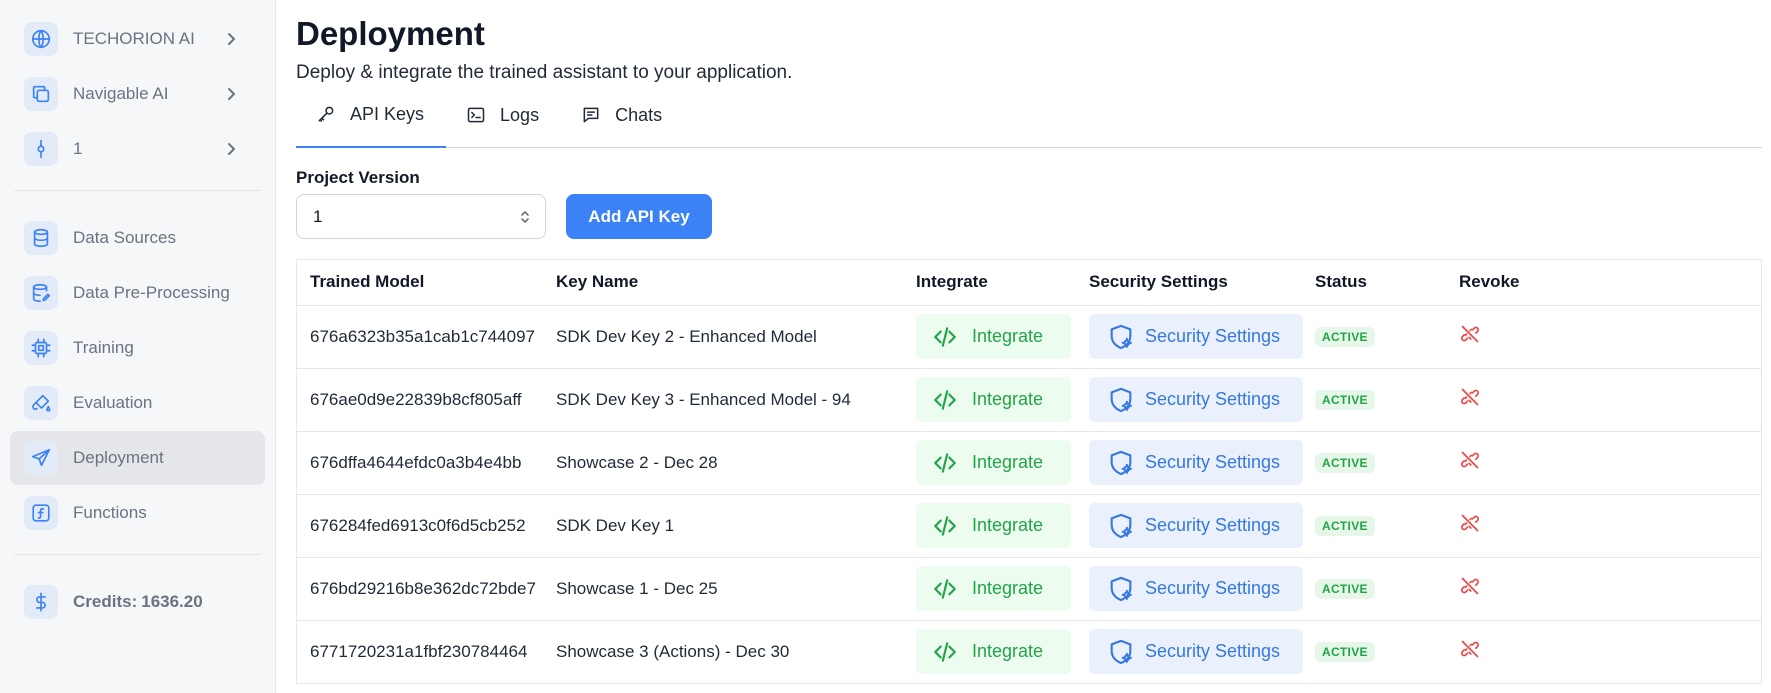 The image size is (1771, 693). What do you see at coordinates (420, 463) in the screenshot?
I see `trained-model-cell: 676dffa4644efdc0a3b4e4bb` at bounding box center [420, 463].